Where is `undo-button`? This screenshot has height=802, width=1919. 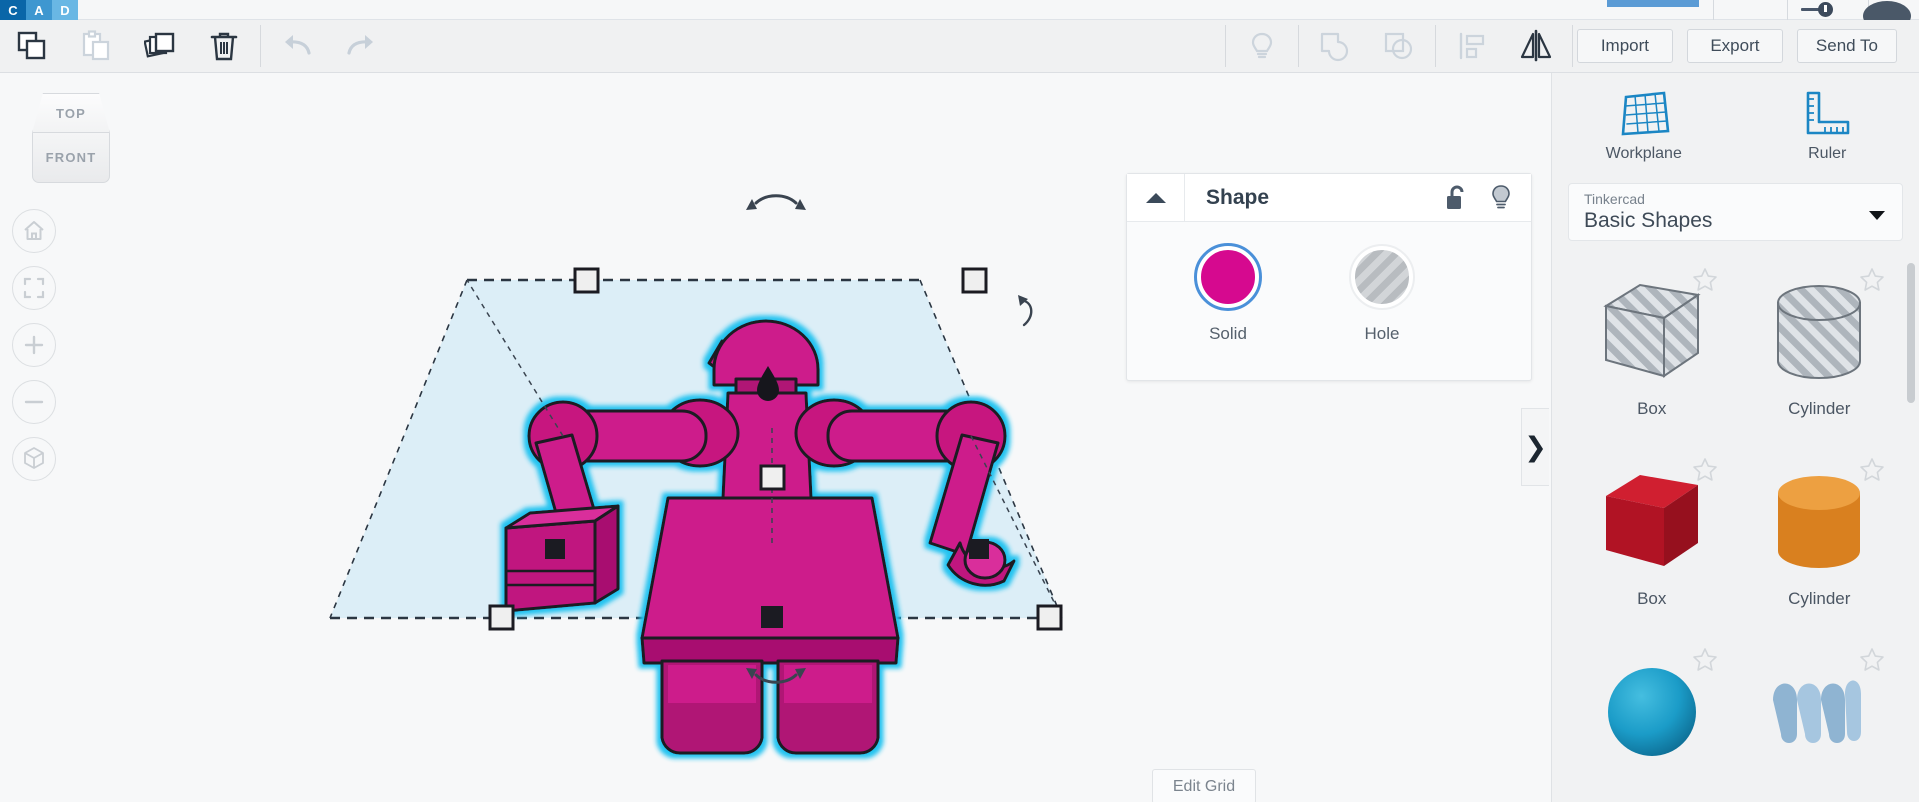 undo-button is located at coordinates (297, 46).